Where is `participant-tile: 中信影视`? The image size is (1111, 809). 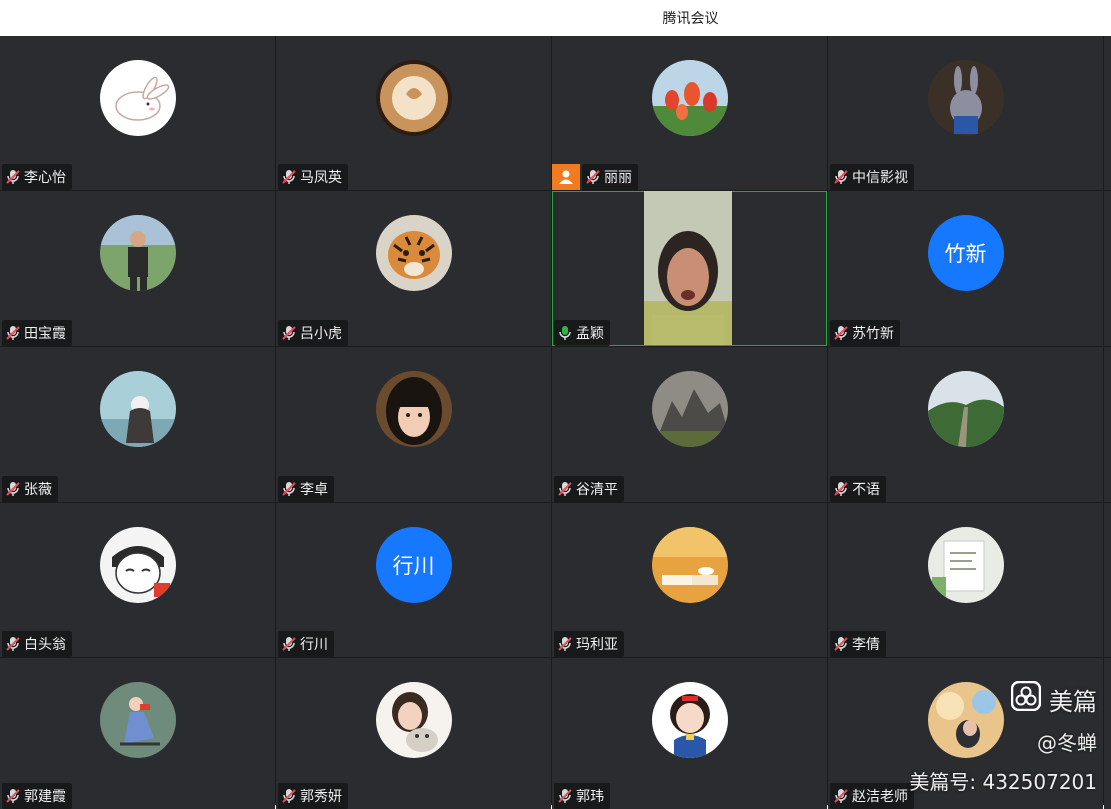 participant-tile: 中信影视 is located at coordinates (965, 113).